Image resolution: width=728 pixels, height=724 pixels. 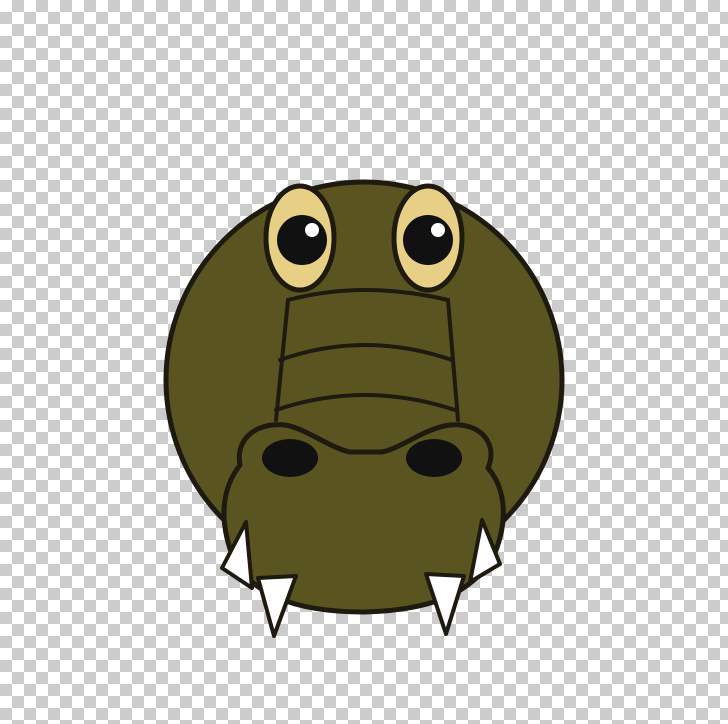 I want to click on right-nostril, so click(x=434, y=458).